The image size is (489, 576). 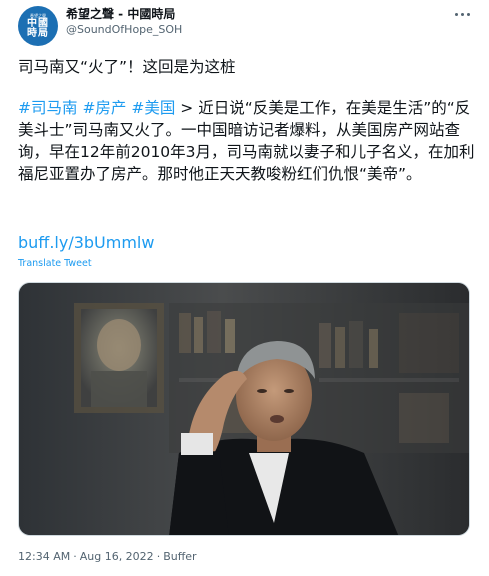 What do you see at coordinates (86, 242) in the screenshot?
I see `tweet-link: buff.ly/3bUmmlw` at bounding box center [86, 242].